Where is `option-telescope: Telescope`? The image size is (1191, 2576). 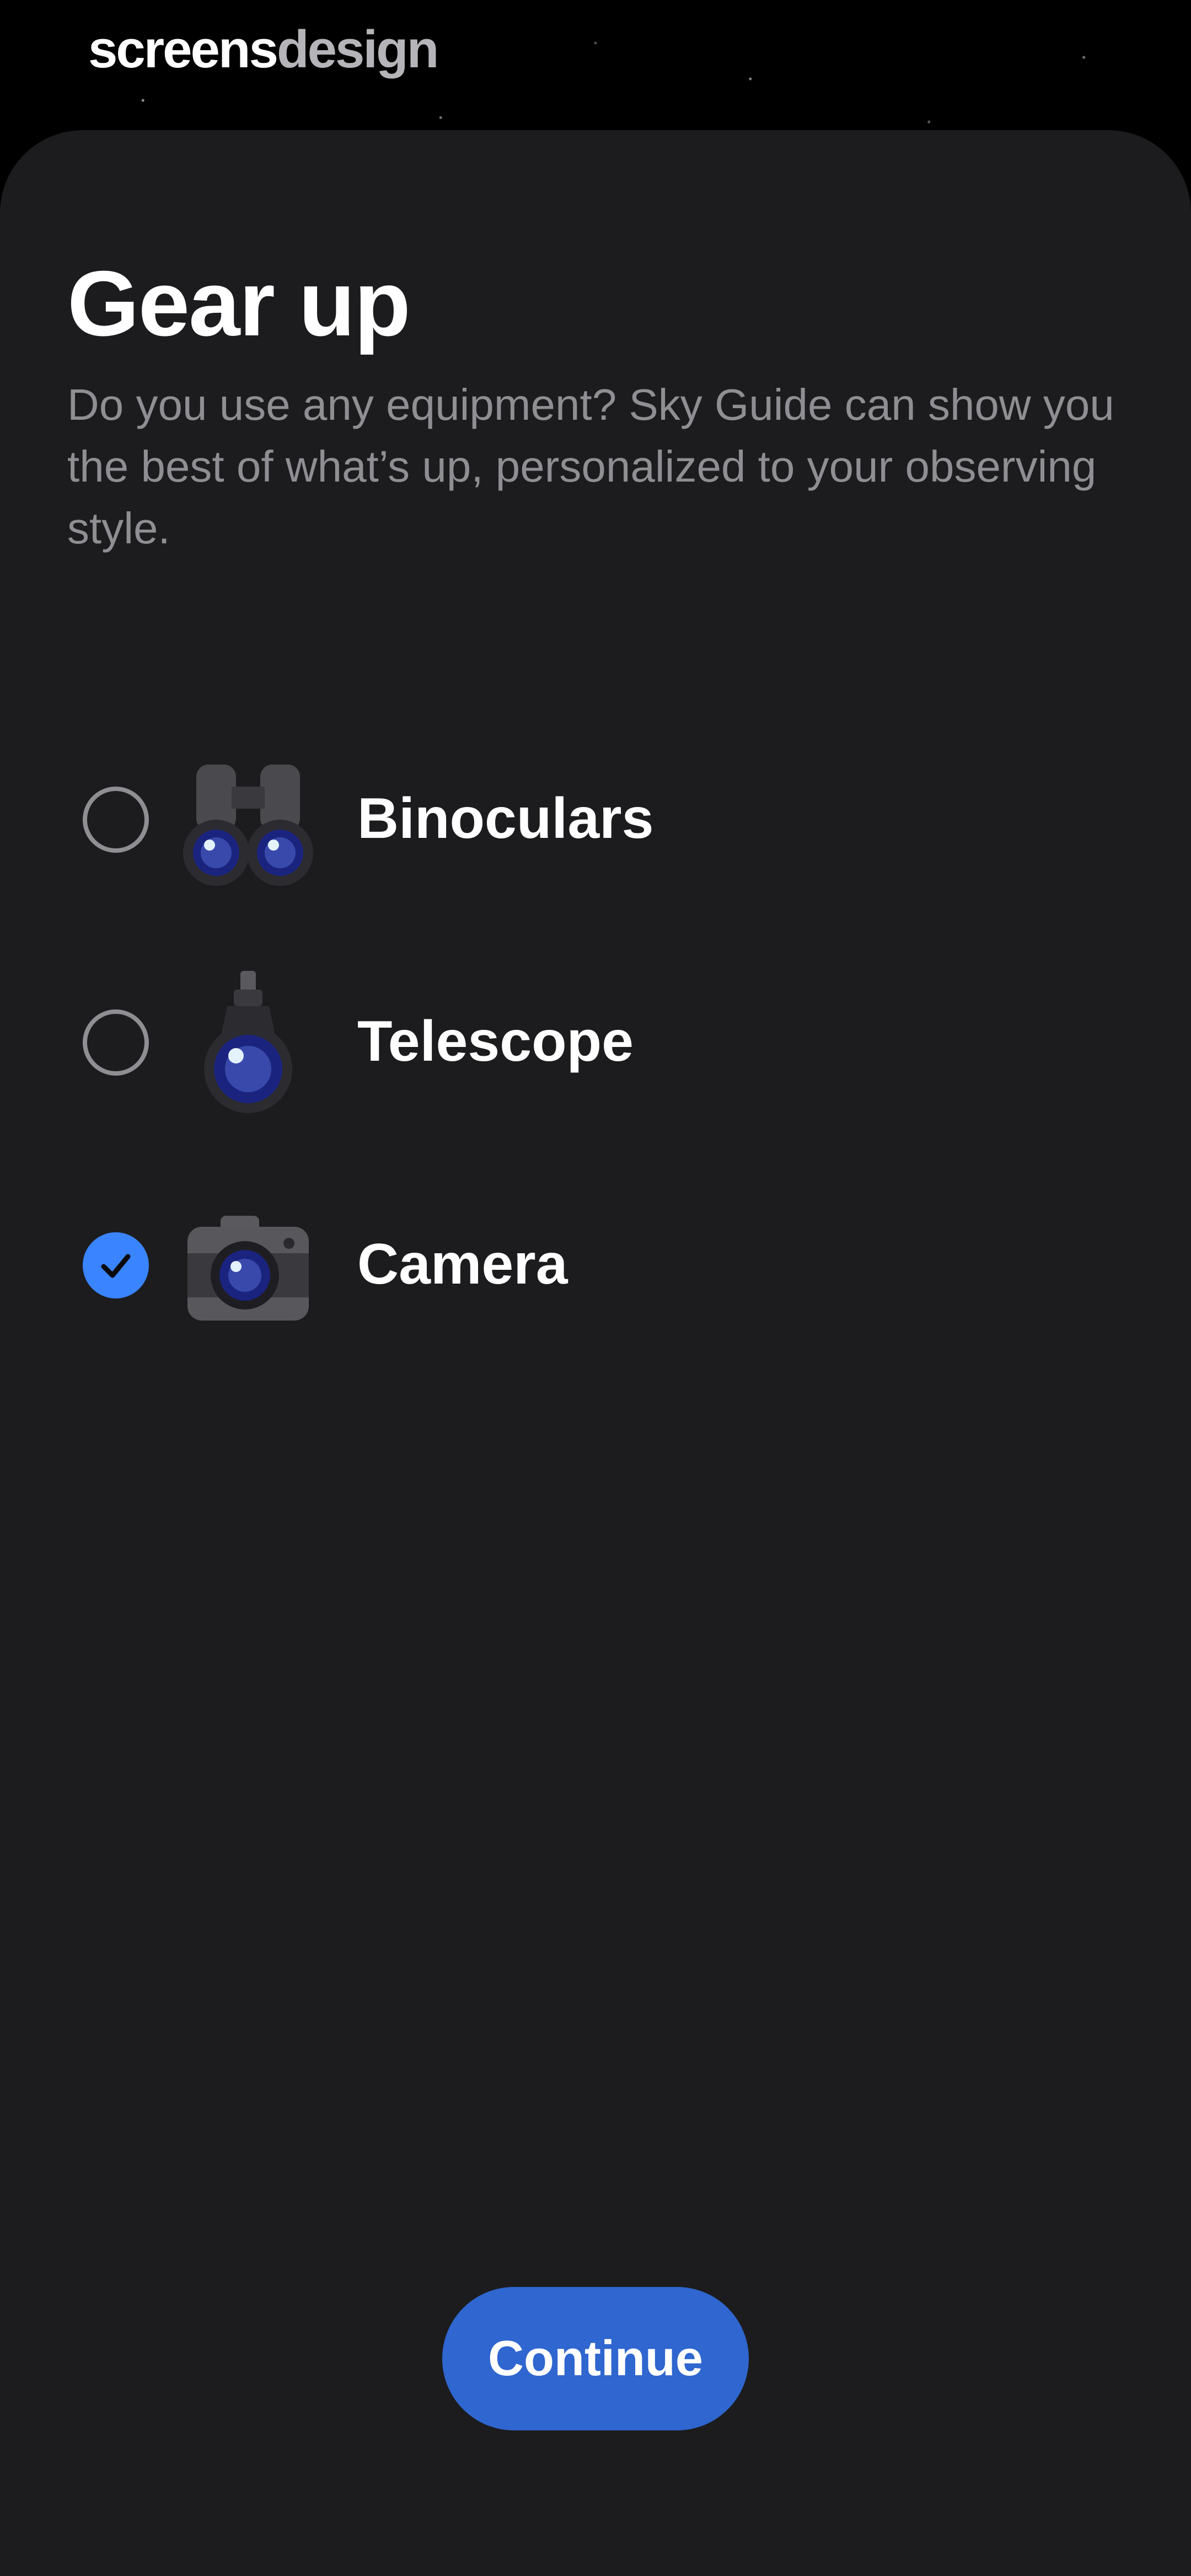
option-telescope: Telescope is located at coordinates (579, 1042).